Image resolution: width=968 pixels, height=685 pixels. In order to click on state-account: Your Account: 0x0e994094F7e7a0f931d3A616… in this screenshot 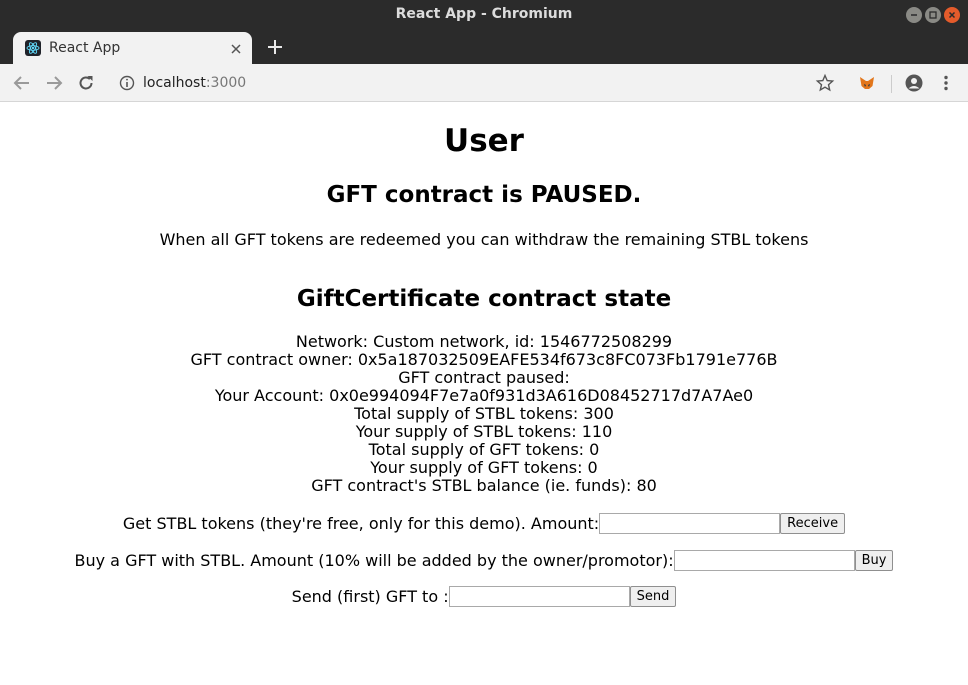, I will do `click(484, 395)`.